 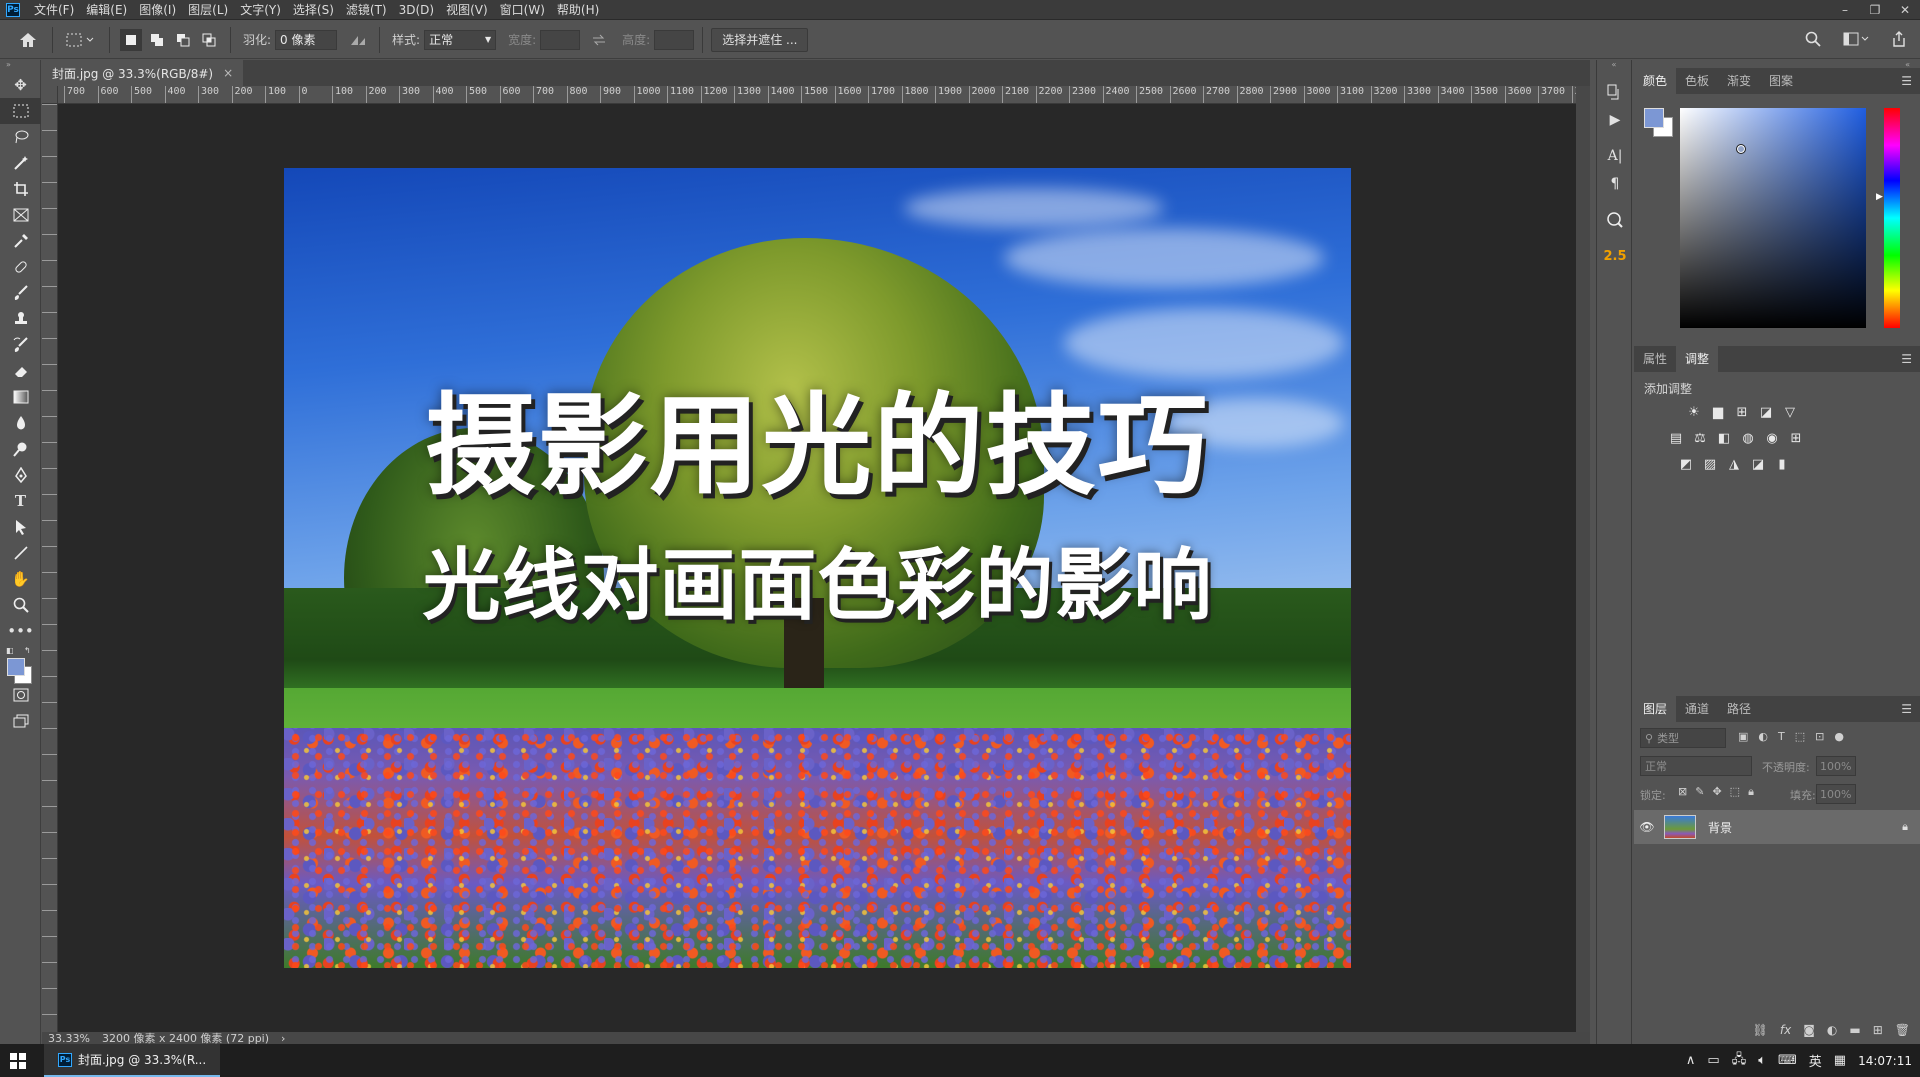 What do you see at coordinates (1697, 709) in the screenshot?
I see `tab-channels: 通道` at bounding box center [1697, 709].